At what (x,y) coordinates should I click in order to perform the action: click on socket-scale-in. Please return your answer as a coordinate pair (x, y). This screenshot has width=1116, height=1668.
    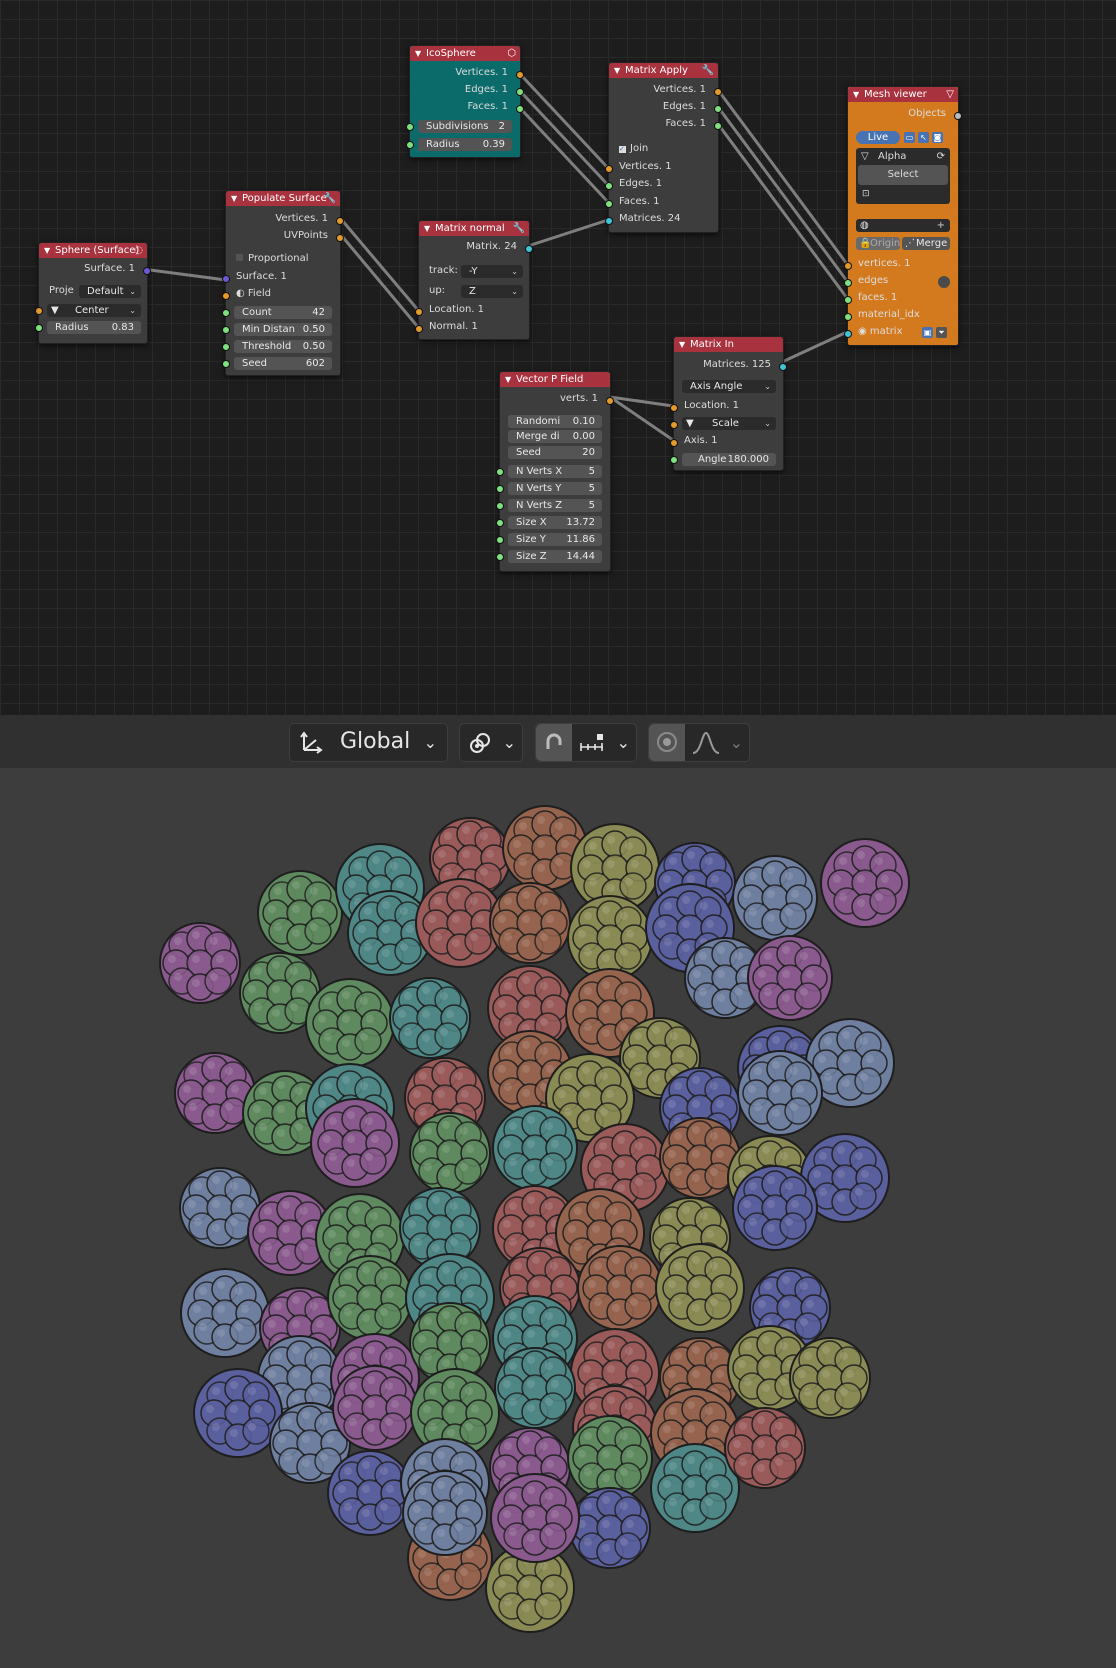
    Looking at the image, I should click on (674, 425).